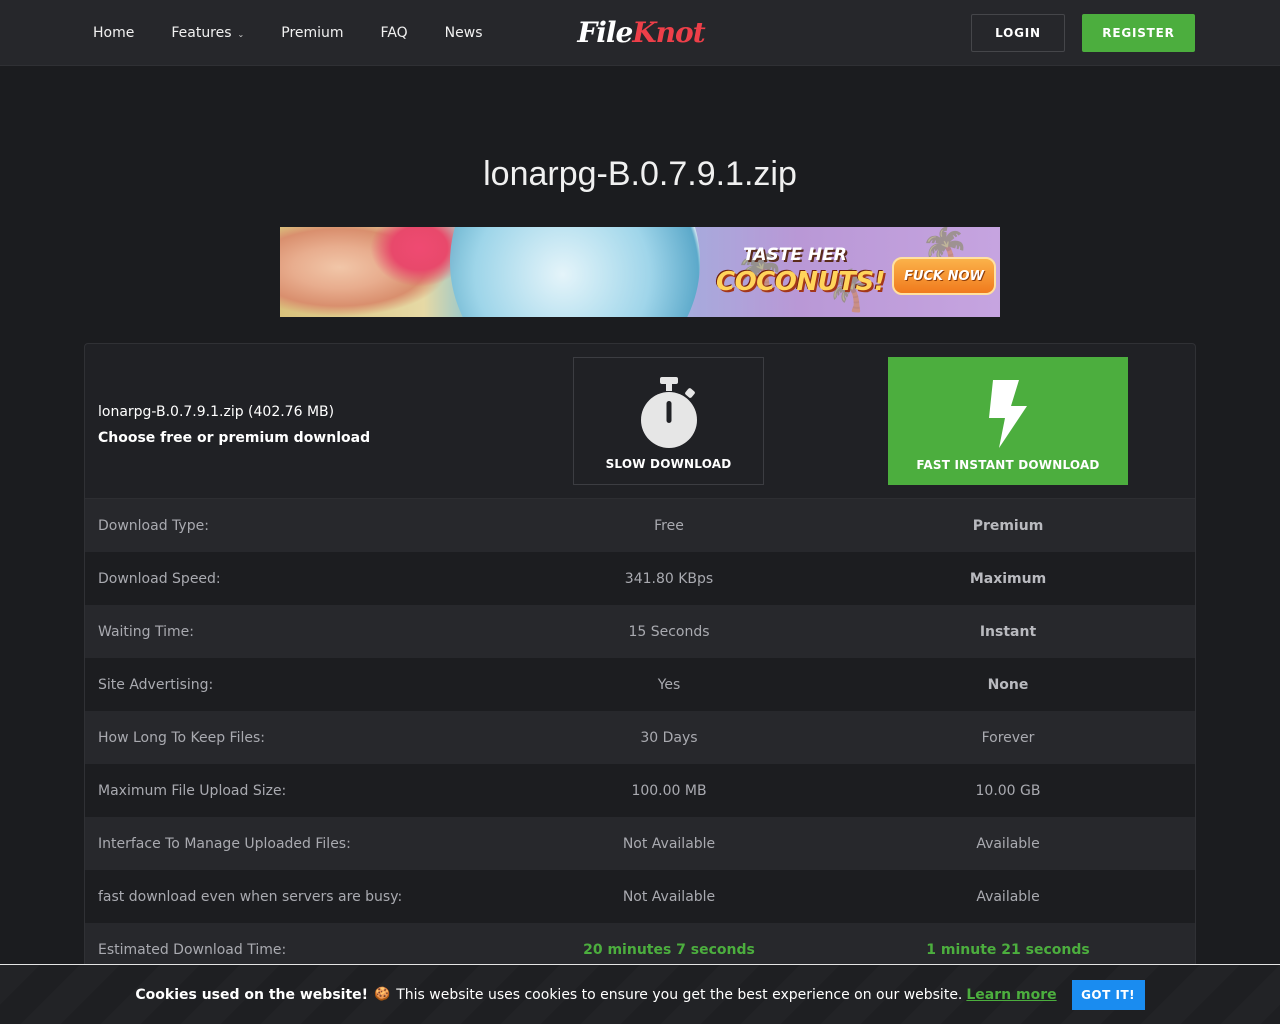 Image resolution: width=1280 pixels, height=1024 pixels. What do you see at coordinates (669, 525) in the screenshot?
I see `comparison-free-value: Free` at bounding box center [669, 525].